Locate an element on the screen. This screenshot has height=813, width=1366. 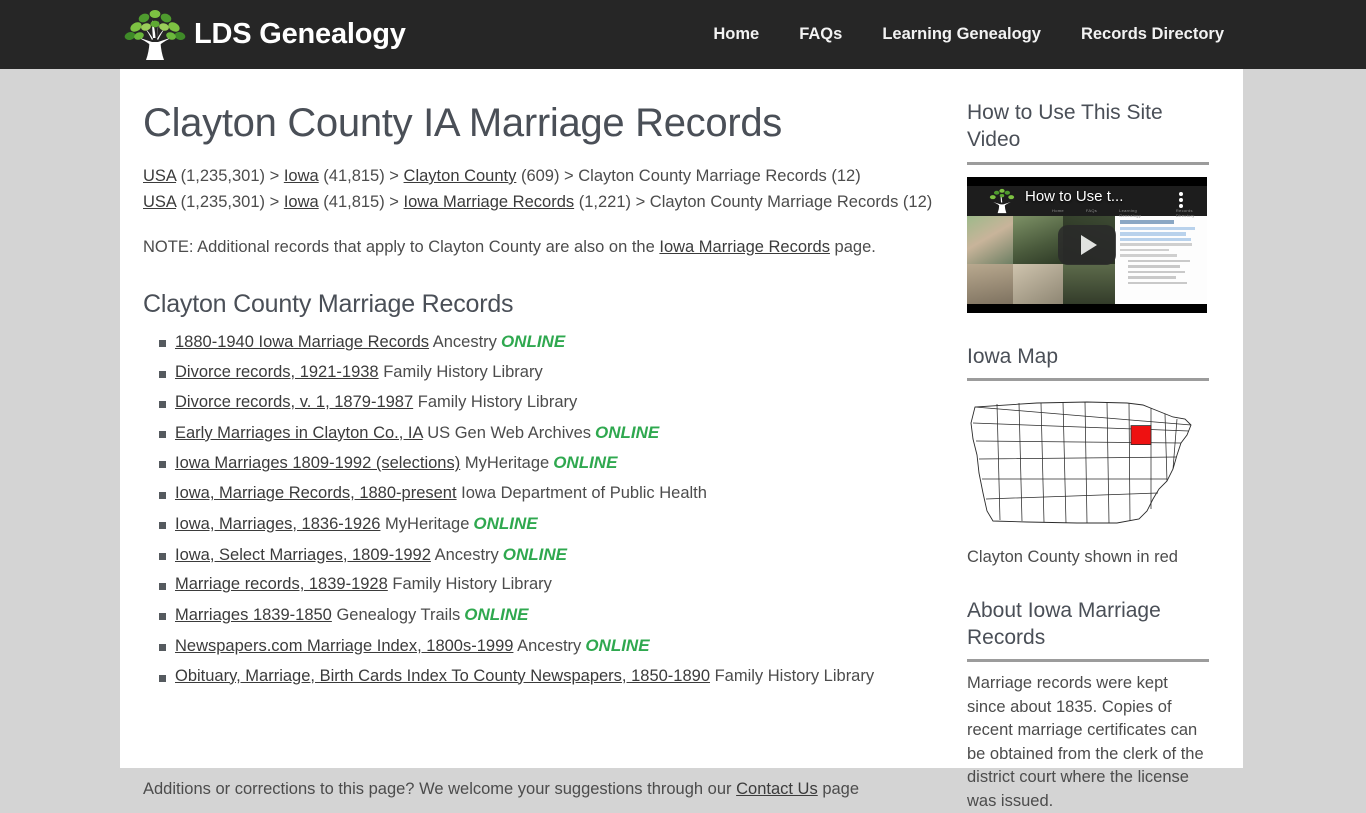
video-nav-item: Records Directory is located at coordinates (1185, 212).